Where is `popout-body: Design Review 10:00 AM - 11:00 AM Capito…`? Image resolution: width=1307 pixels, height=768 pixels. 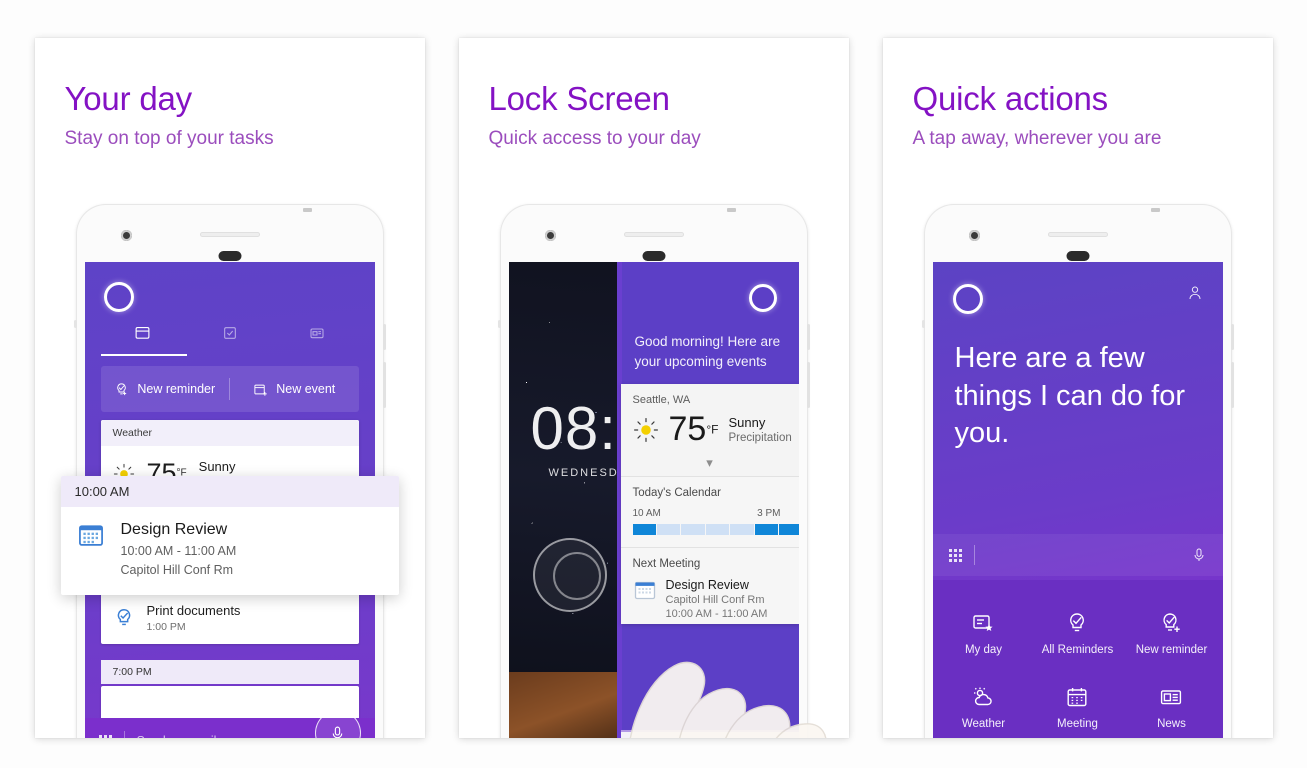 popout-body: Design Review 10:00 AM - 11:00 AM Capito… is located at coordinates (230, 551).